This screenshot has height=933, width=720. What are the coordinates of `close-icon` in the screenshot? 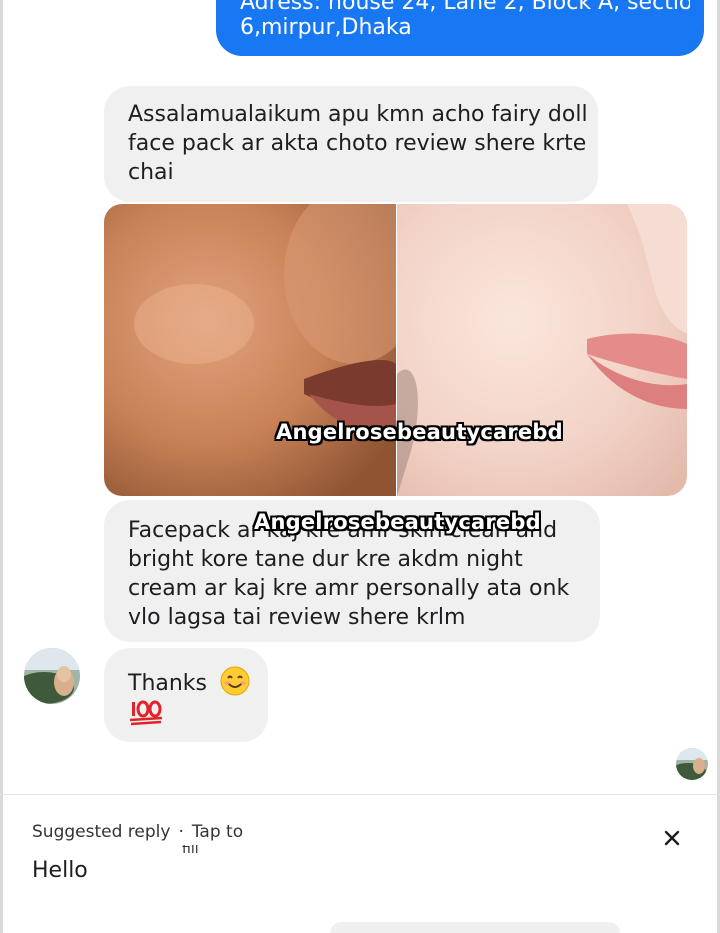 It's located at (672, 838).